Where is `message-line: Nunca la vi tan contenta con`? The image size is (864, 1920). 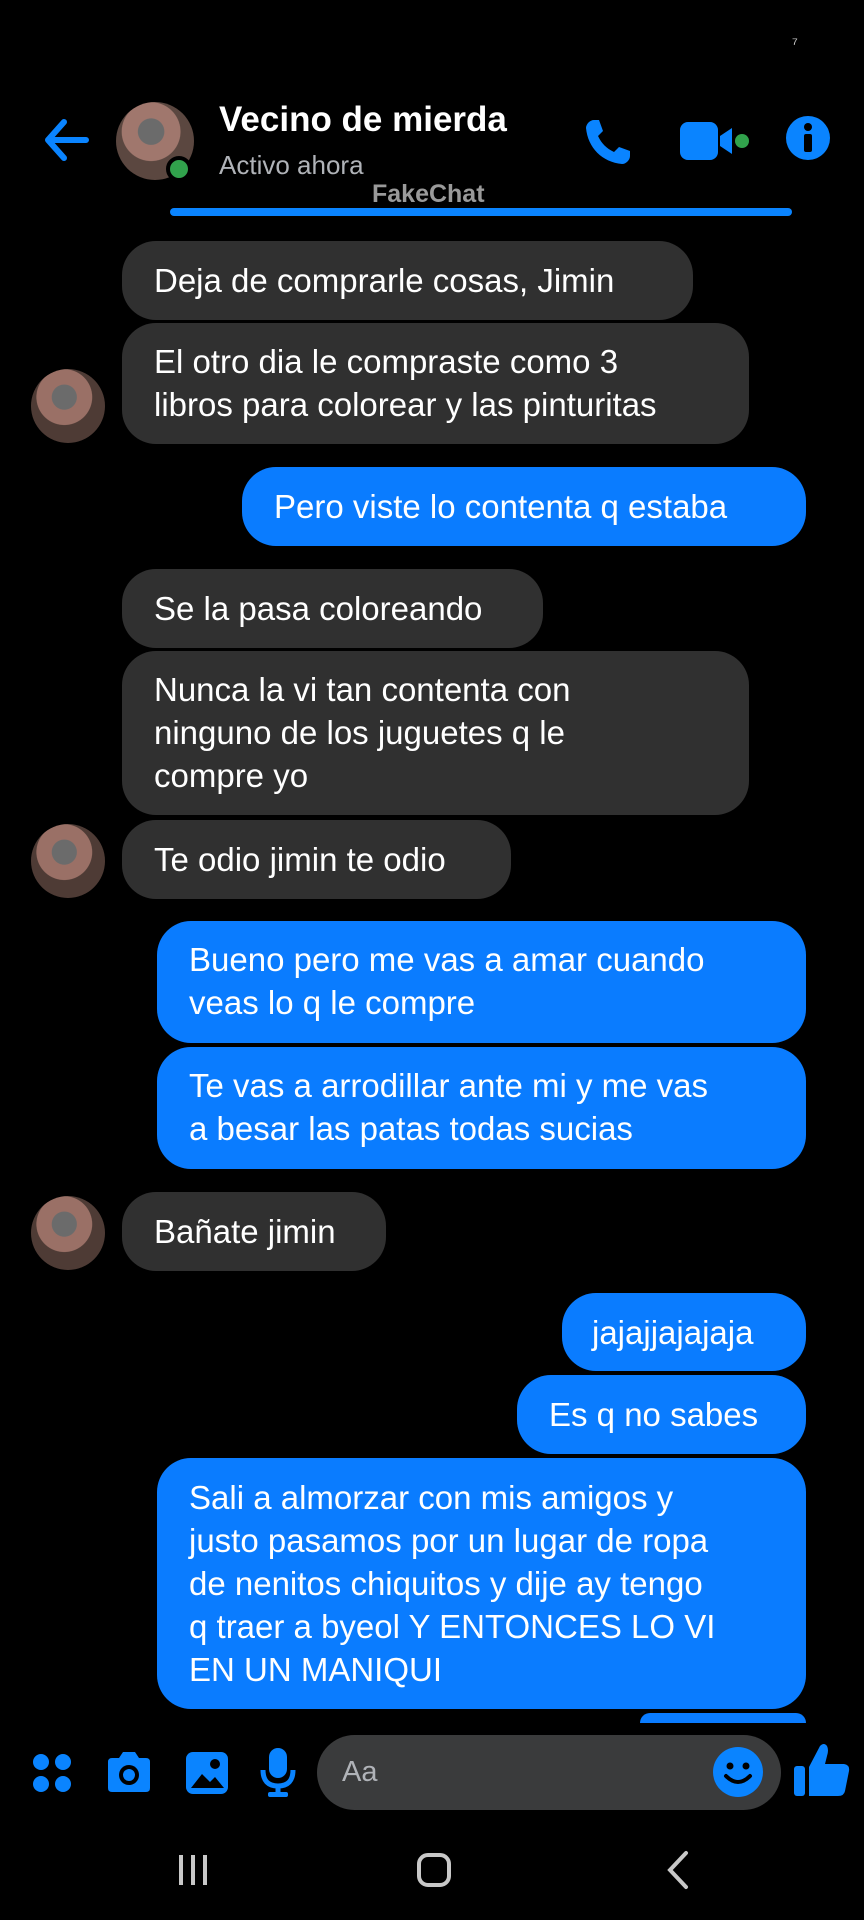
message-line: Nunca la vi tan contenta con is located at coordinates (362, 689).